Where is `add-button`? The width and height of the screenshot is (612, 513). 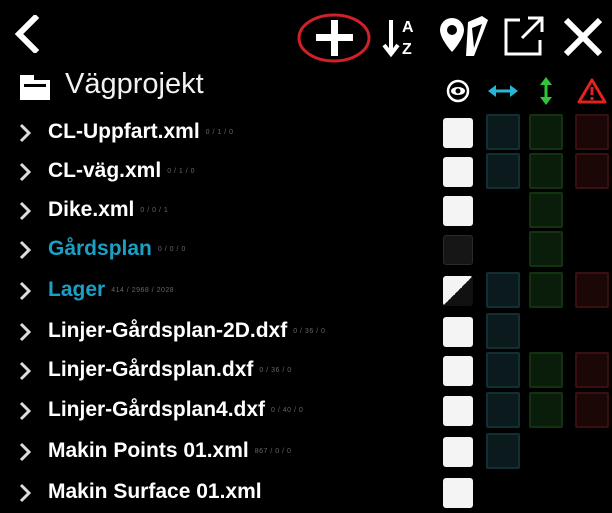 add-button is located at coordinates (334, 38).